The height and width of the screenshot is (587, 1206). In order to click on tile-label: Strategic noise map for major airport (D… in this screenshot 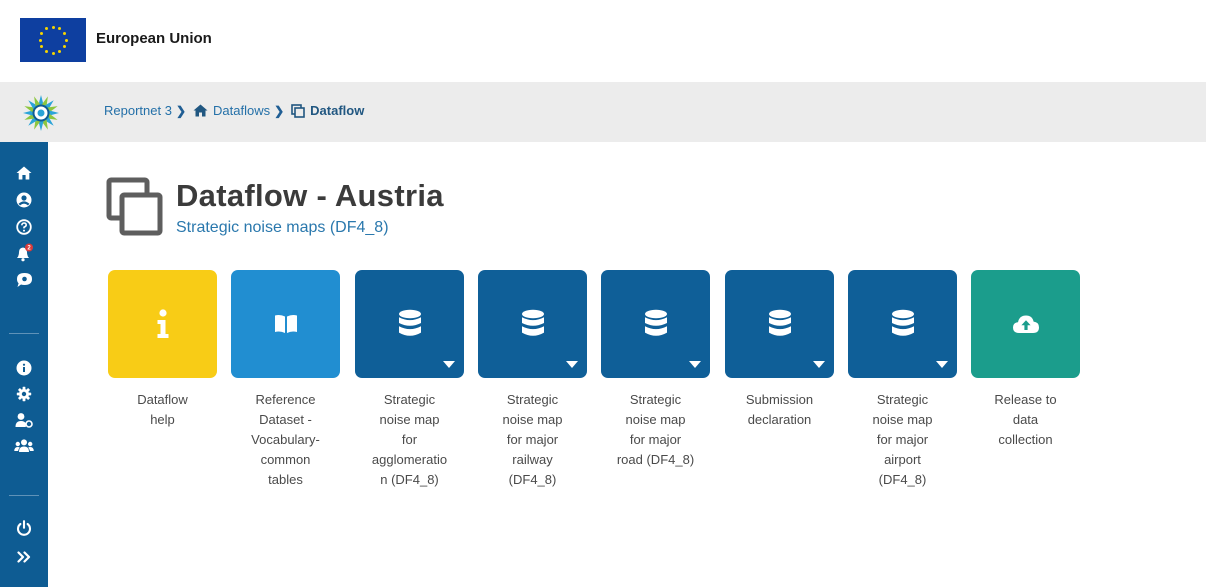, I will do `click(902, 440)`.